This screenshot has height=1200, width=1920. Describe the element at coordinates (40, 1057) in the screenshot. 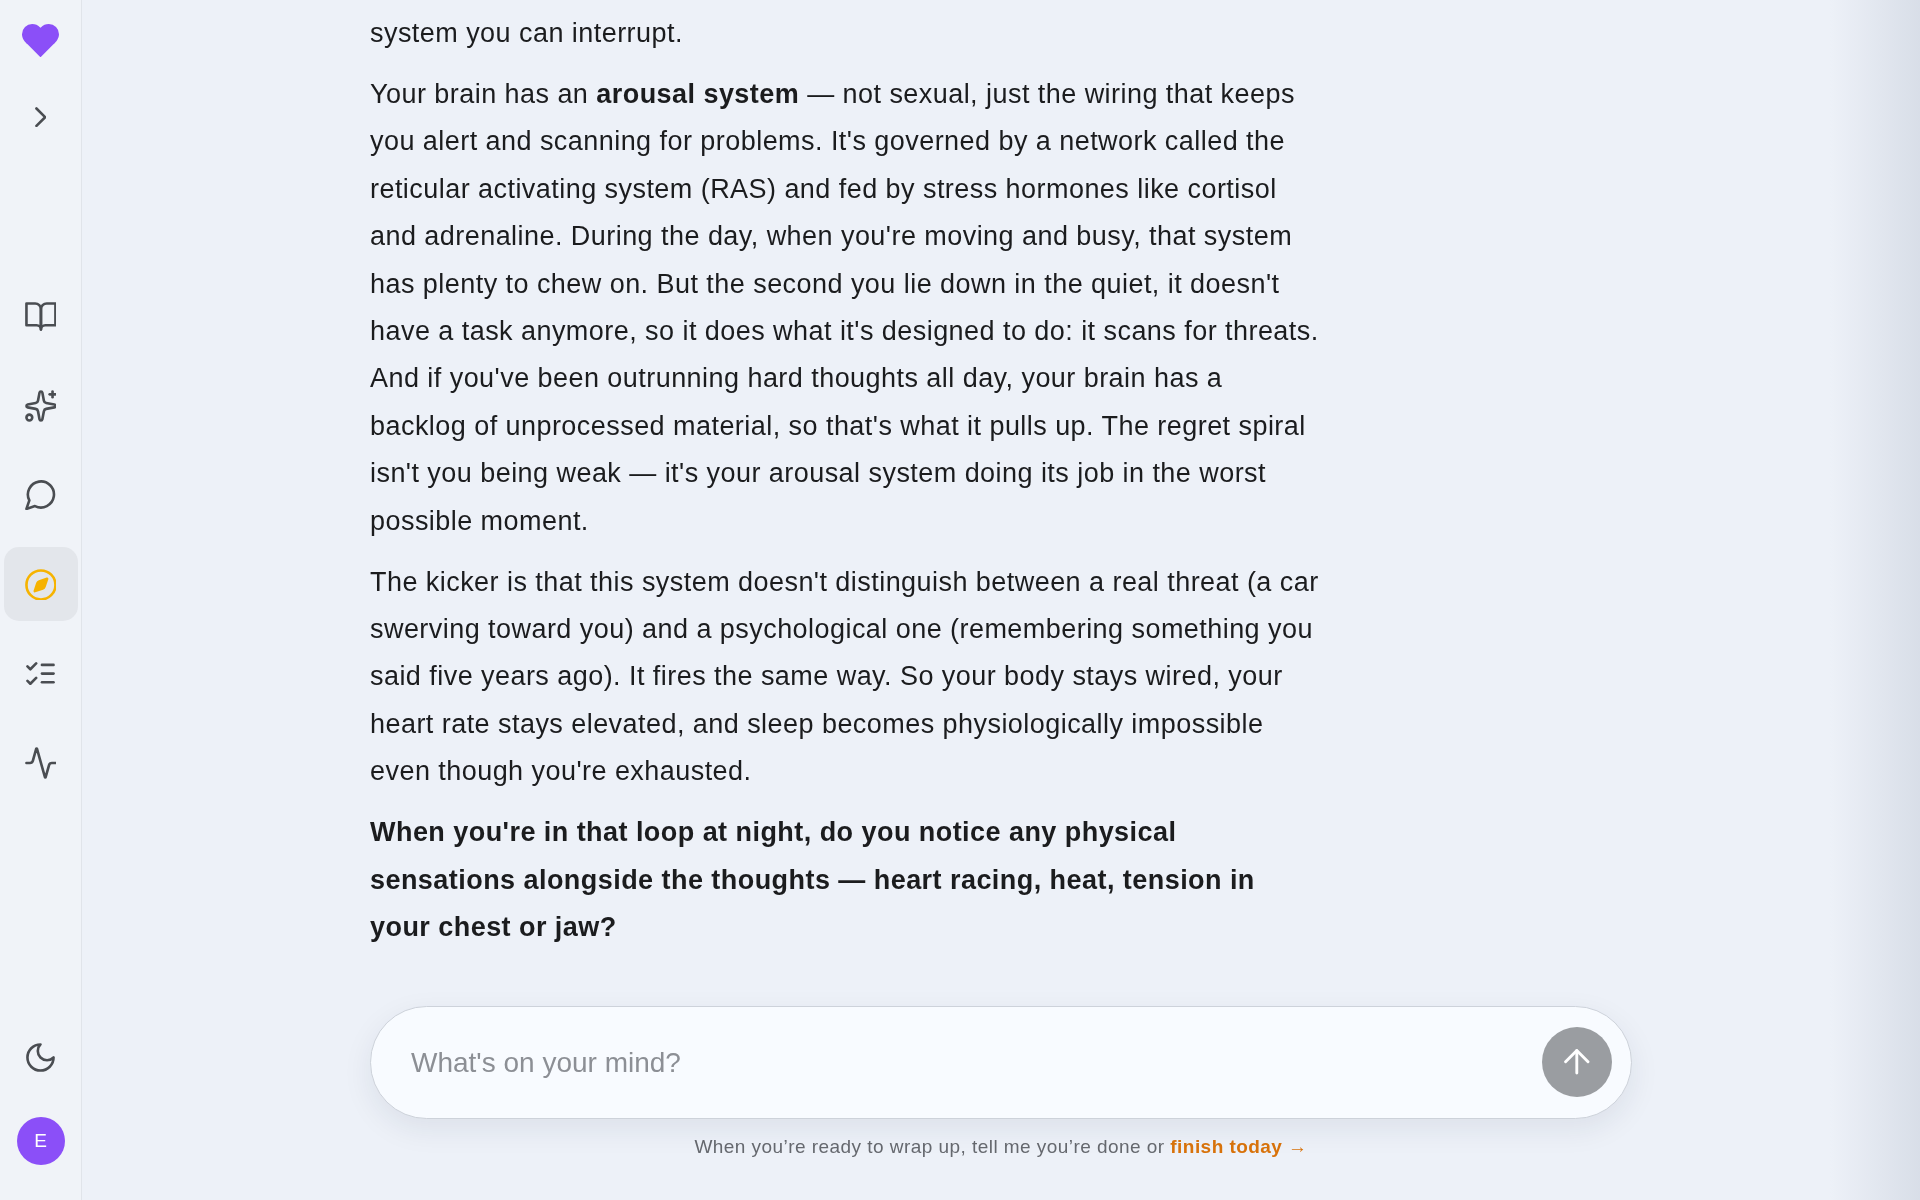

I see `moon-icon` at that location.